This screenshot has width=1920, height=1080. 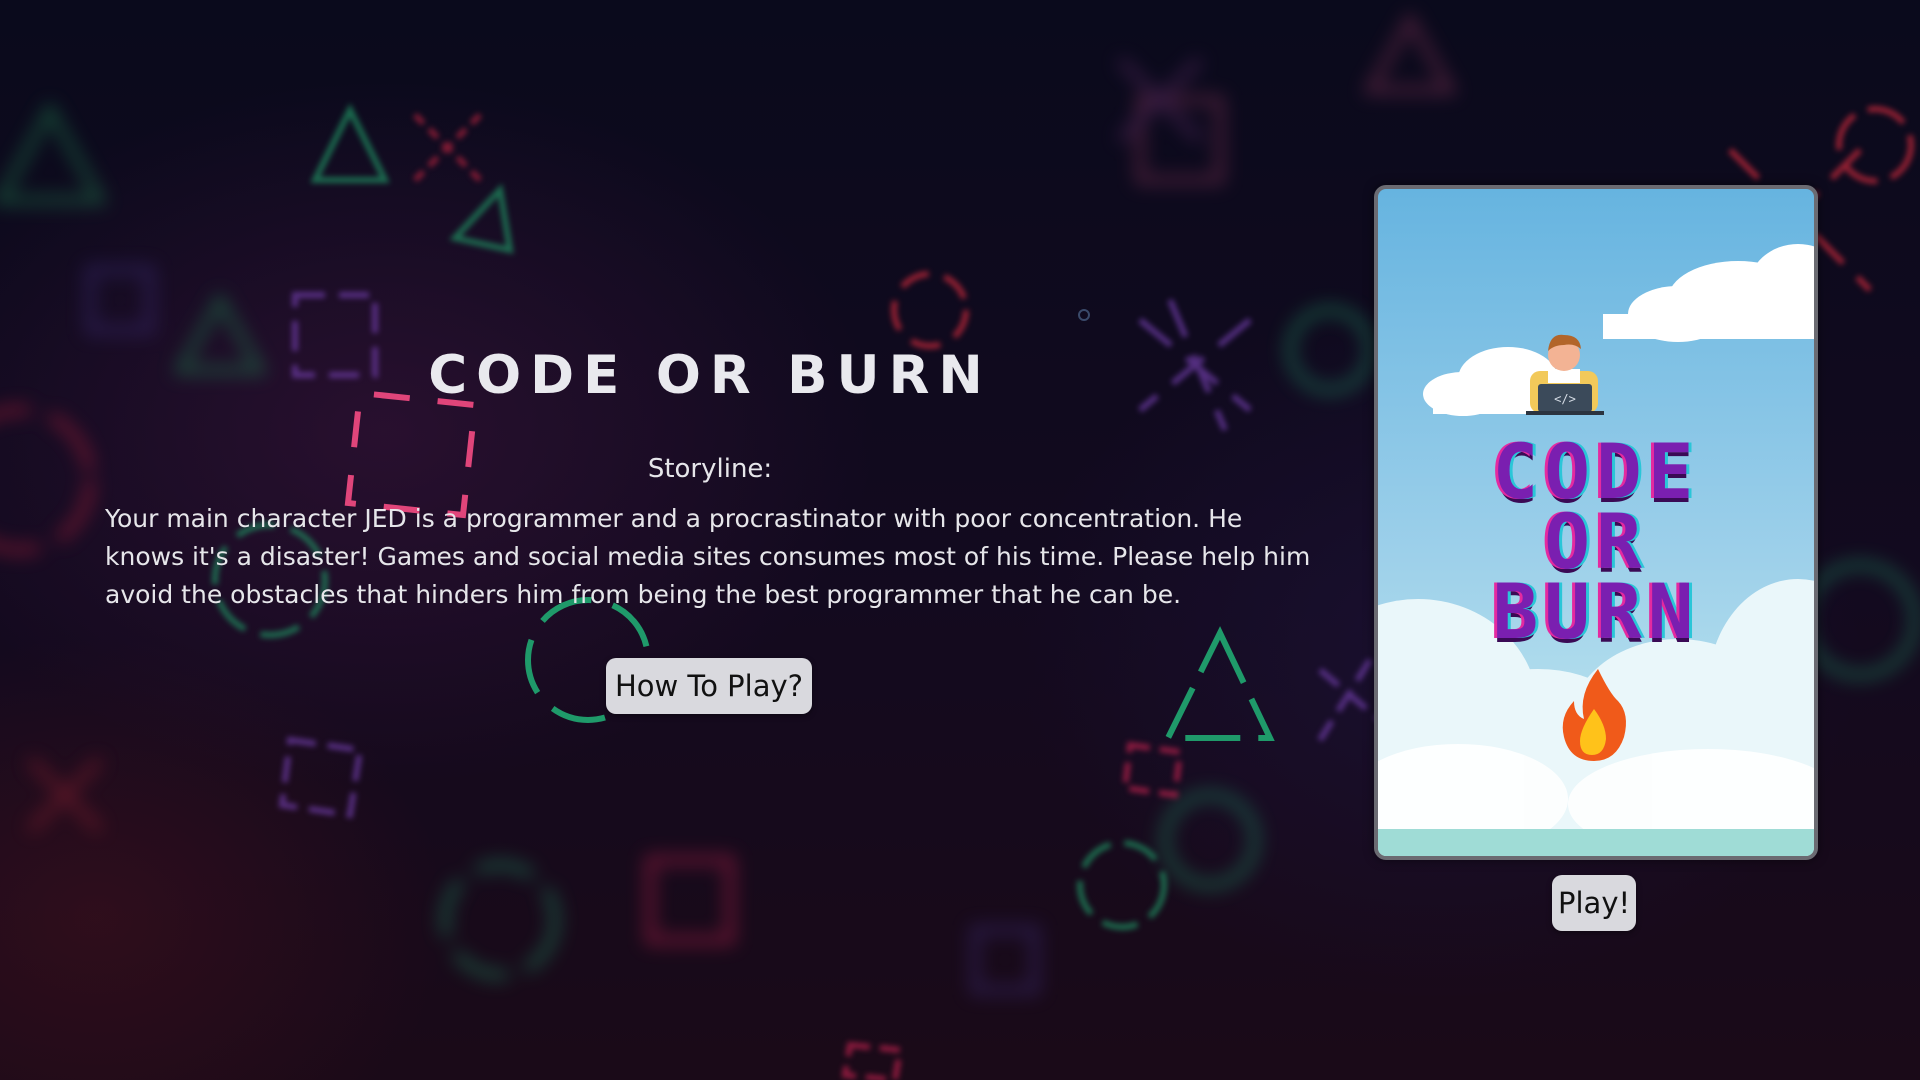 I want to click on game-cover-card: </> CODE OR BURN, so click(x=1596, y=522).